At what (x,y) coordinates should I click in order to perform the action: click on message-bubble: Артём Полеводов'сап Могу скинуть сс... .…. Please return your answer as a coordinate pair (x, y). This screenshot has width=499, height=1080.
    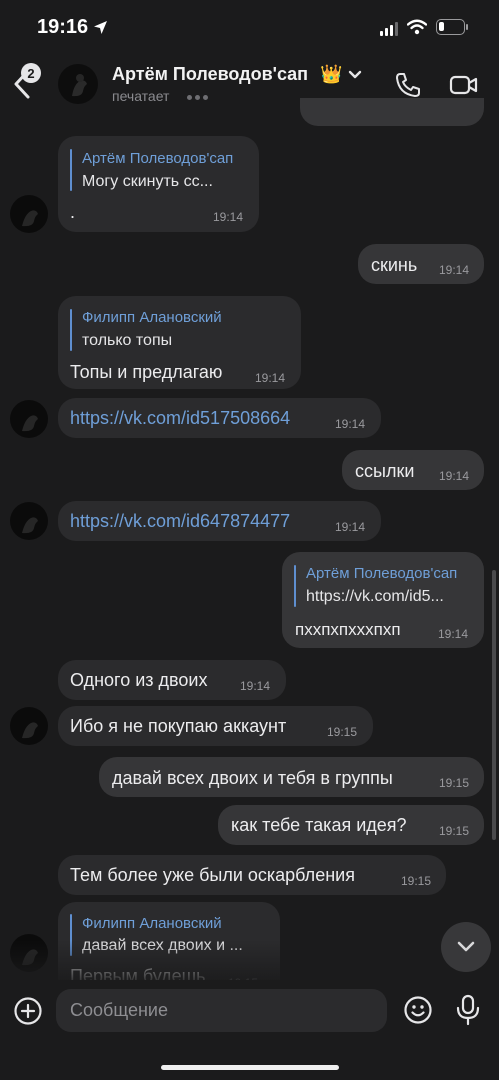
    Looking at the image, I should click on (158, 184).